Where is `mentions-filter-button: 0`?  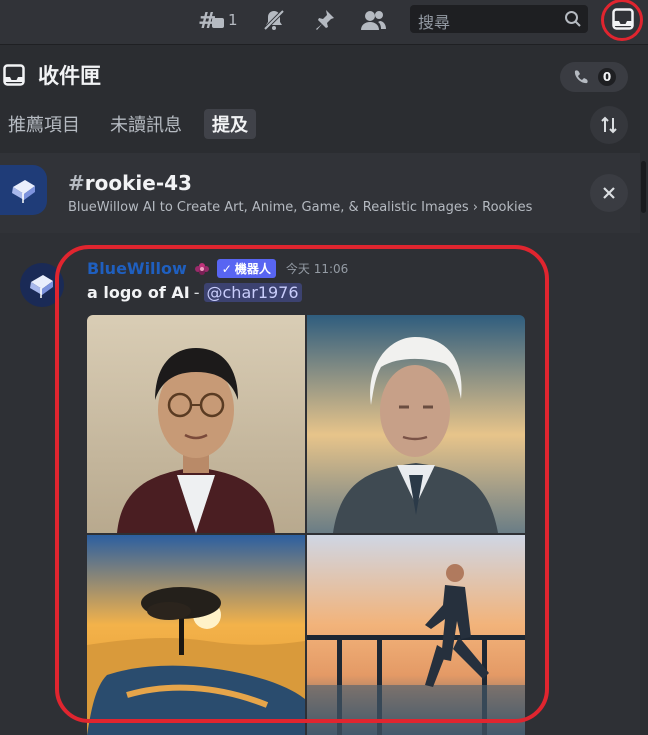 mentions-filter-button: 0 is located at coordinates (594, 77).